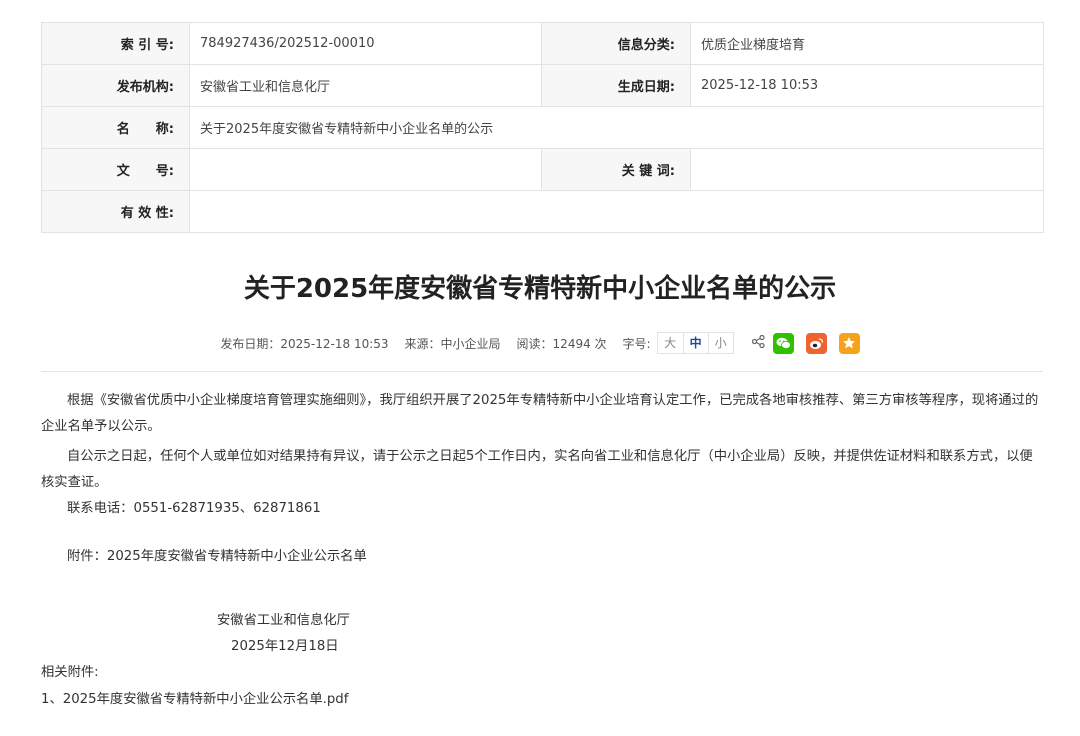 This screenshot has height=736, width=1080. What do you see at coordinates (816, 343) in the screenshot?
I see `weibo-icon` at bounding box center [816, 343].